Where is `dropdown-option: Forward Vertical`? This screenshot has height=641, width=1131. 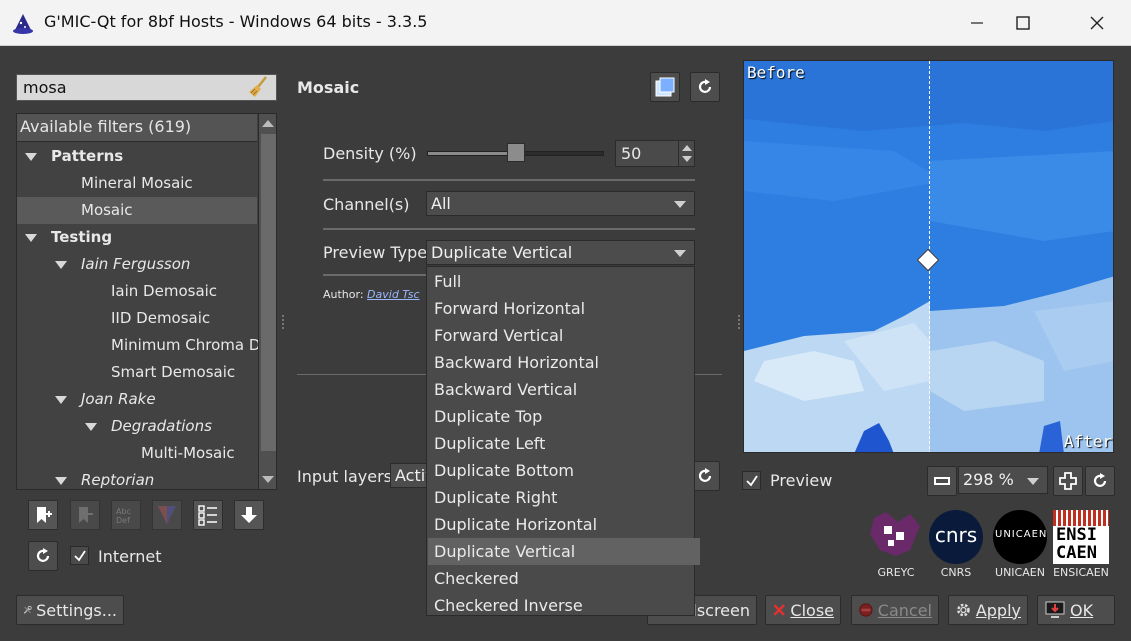 dropdown-option: Forward Vertical is located at coordinates (564, 335).